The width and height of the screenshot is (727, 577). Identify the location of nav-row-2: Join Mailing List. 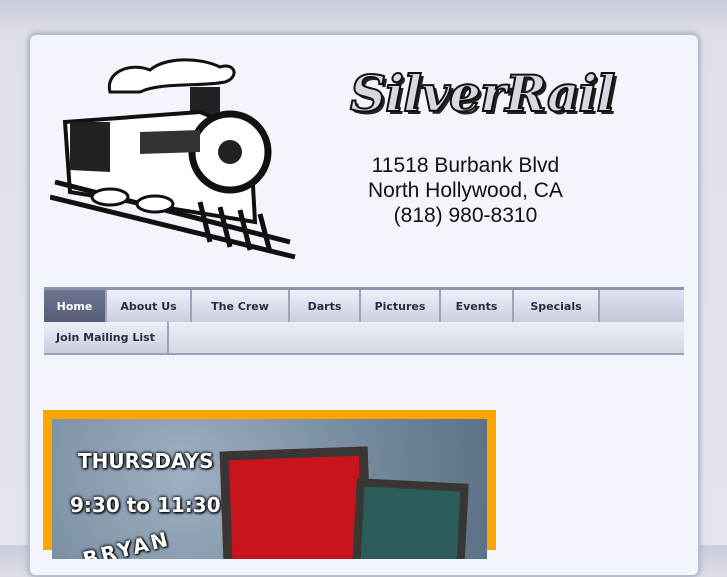
(364, 338).